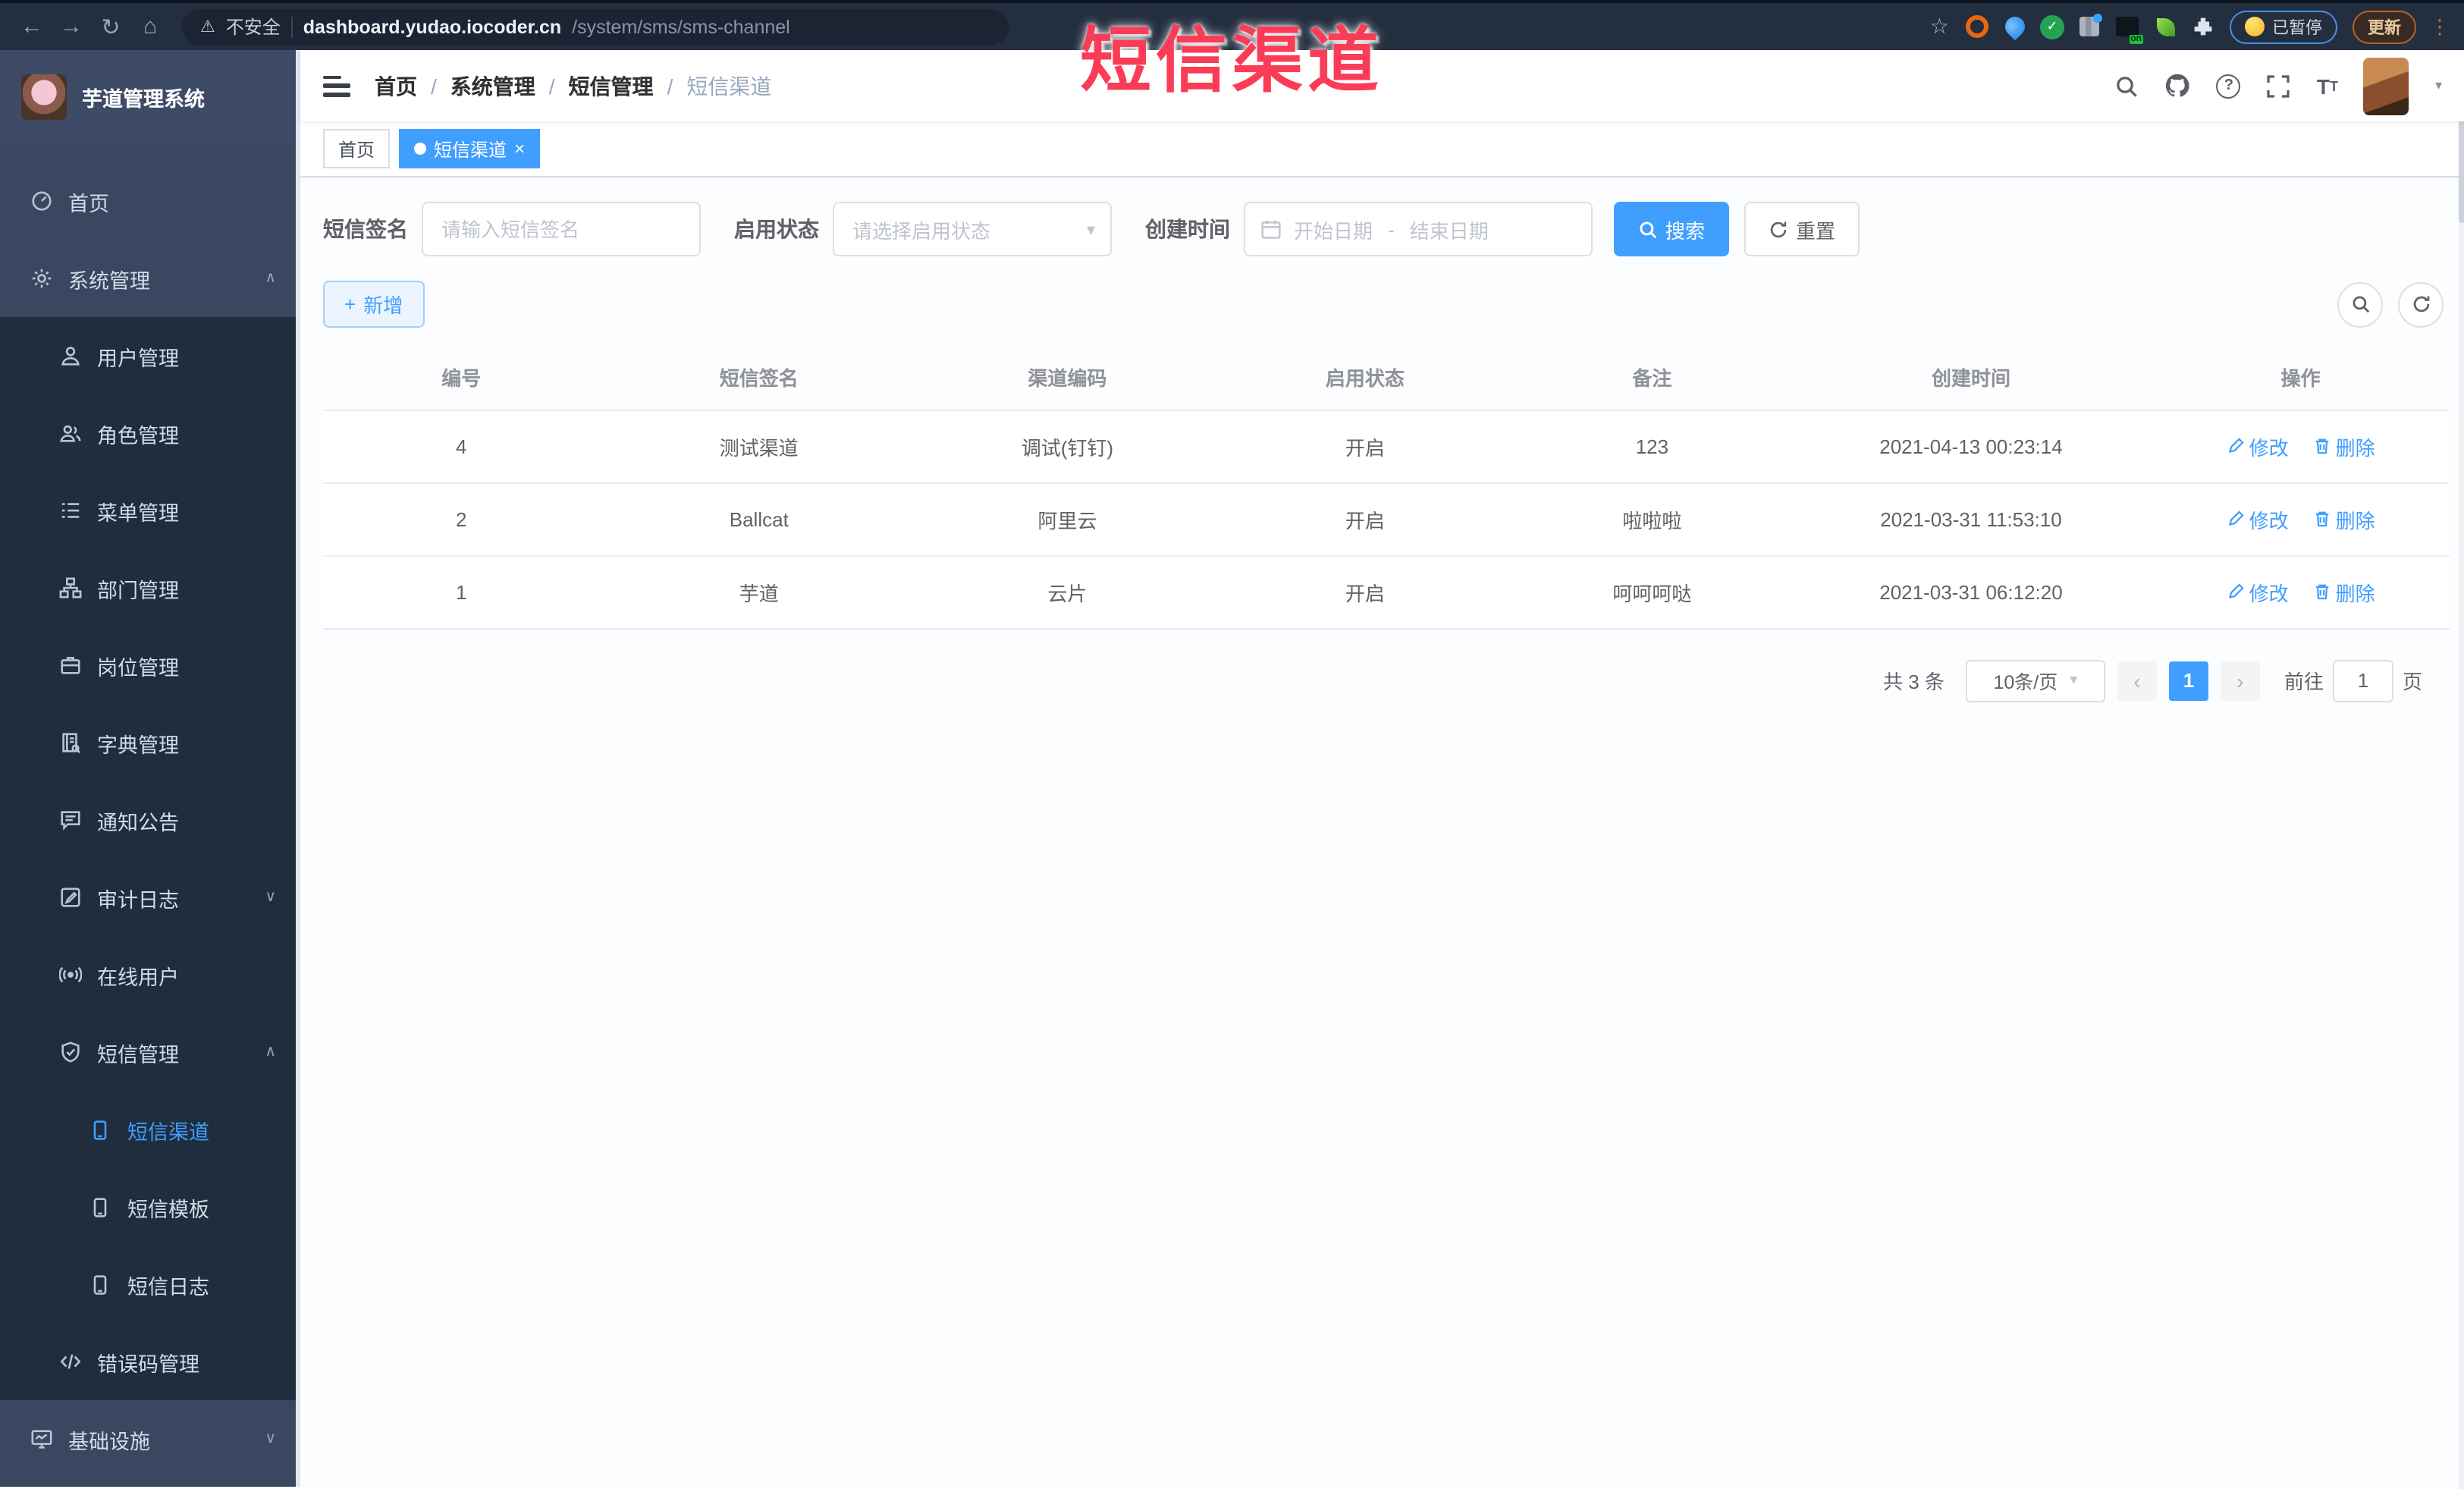  What do you see at coordinates (138, 358) in the screenshot?
I see `sidebar-item-label: 用户管理` at bounding box center [138, 358].